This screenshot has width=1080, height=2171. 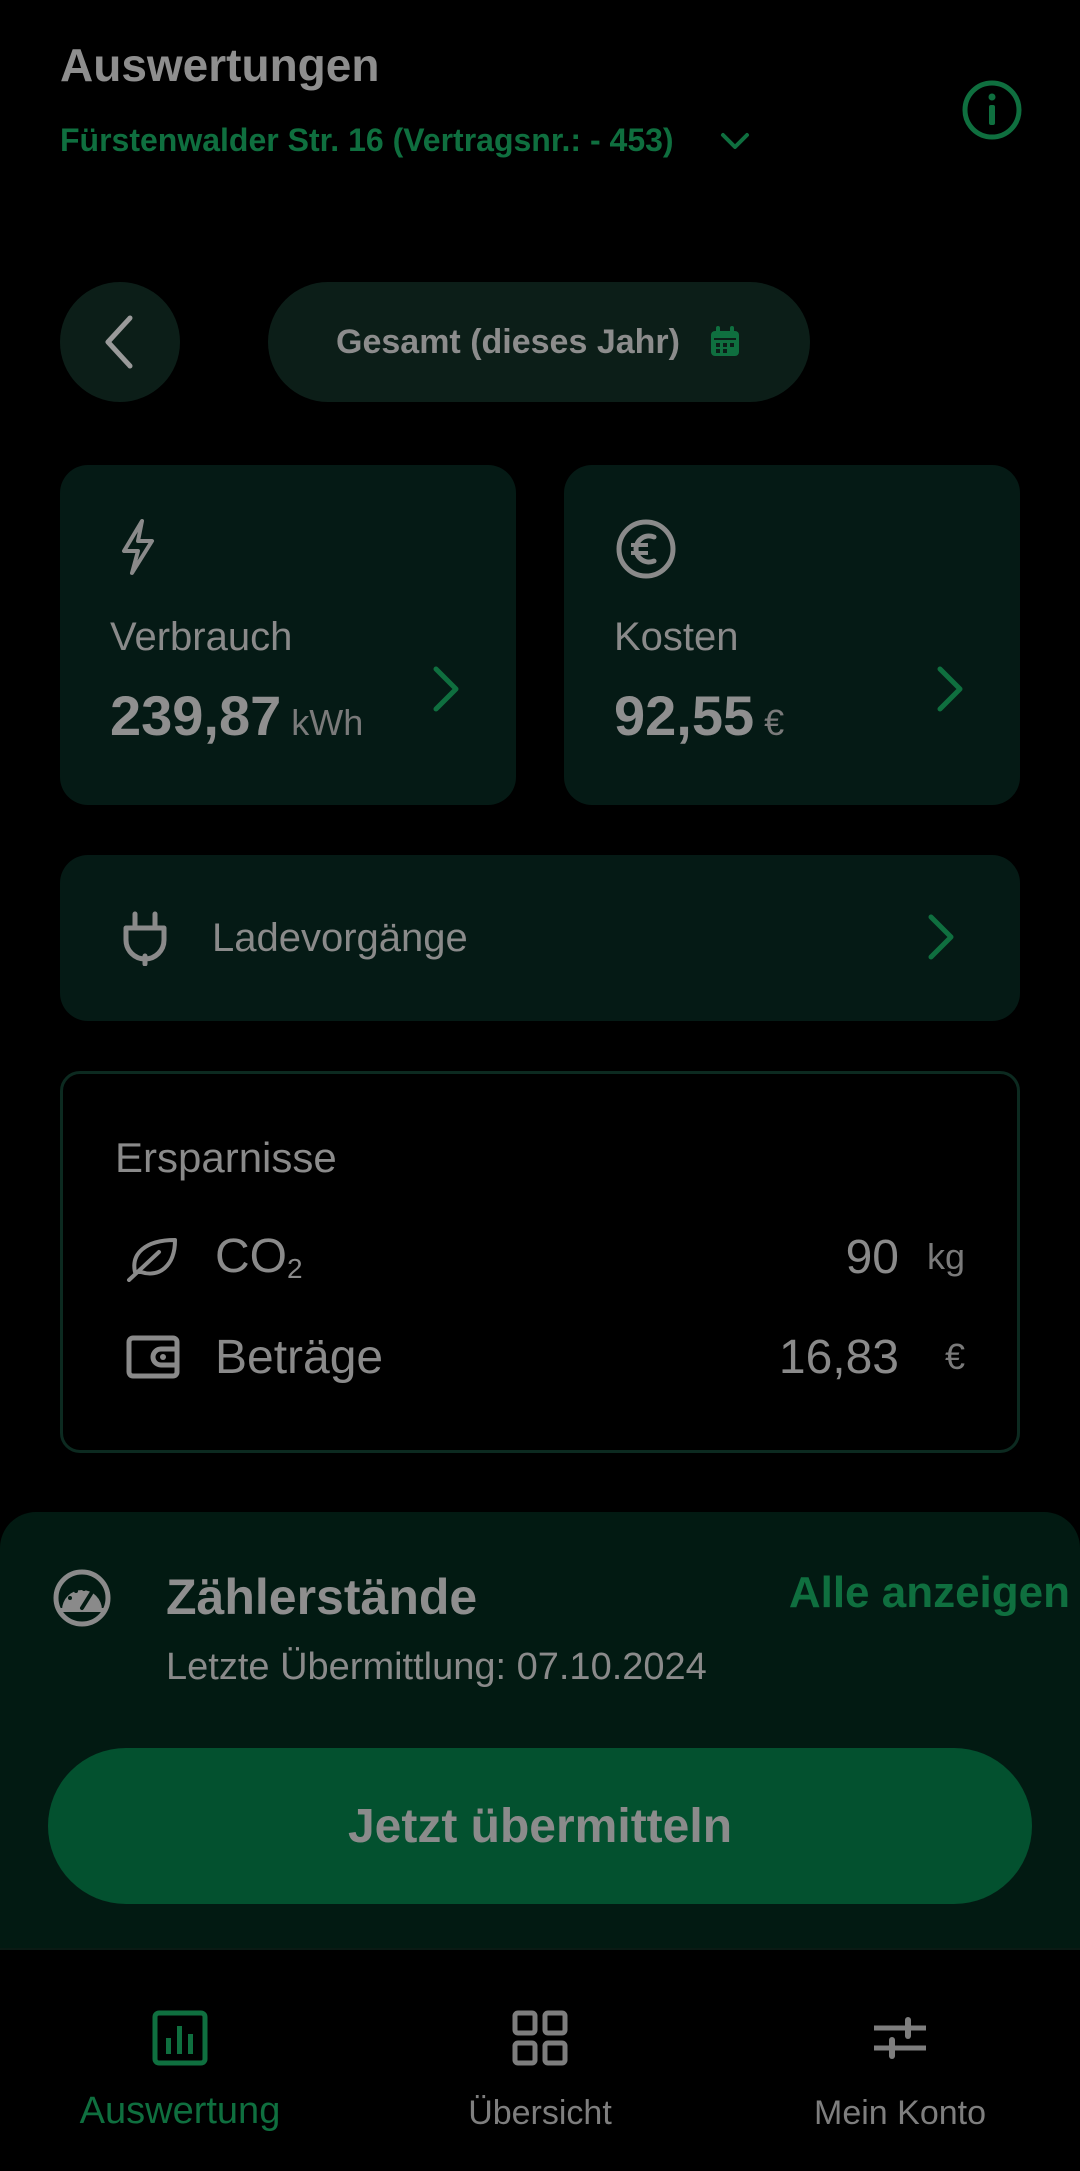 I want to click on euro-icon, so click(x=646, y=549).